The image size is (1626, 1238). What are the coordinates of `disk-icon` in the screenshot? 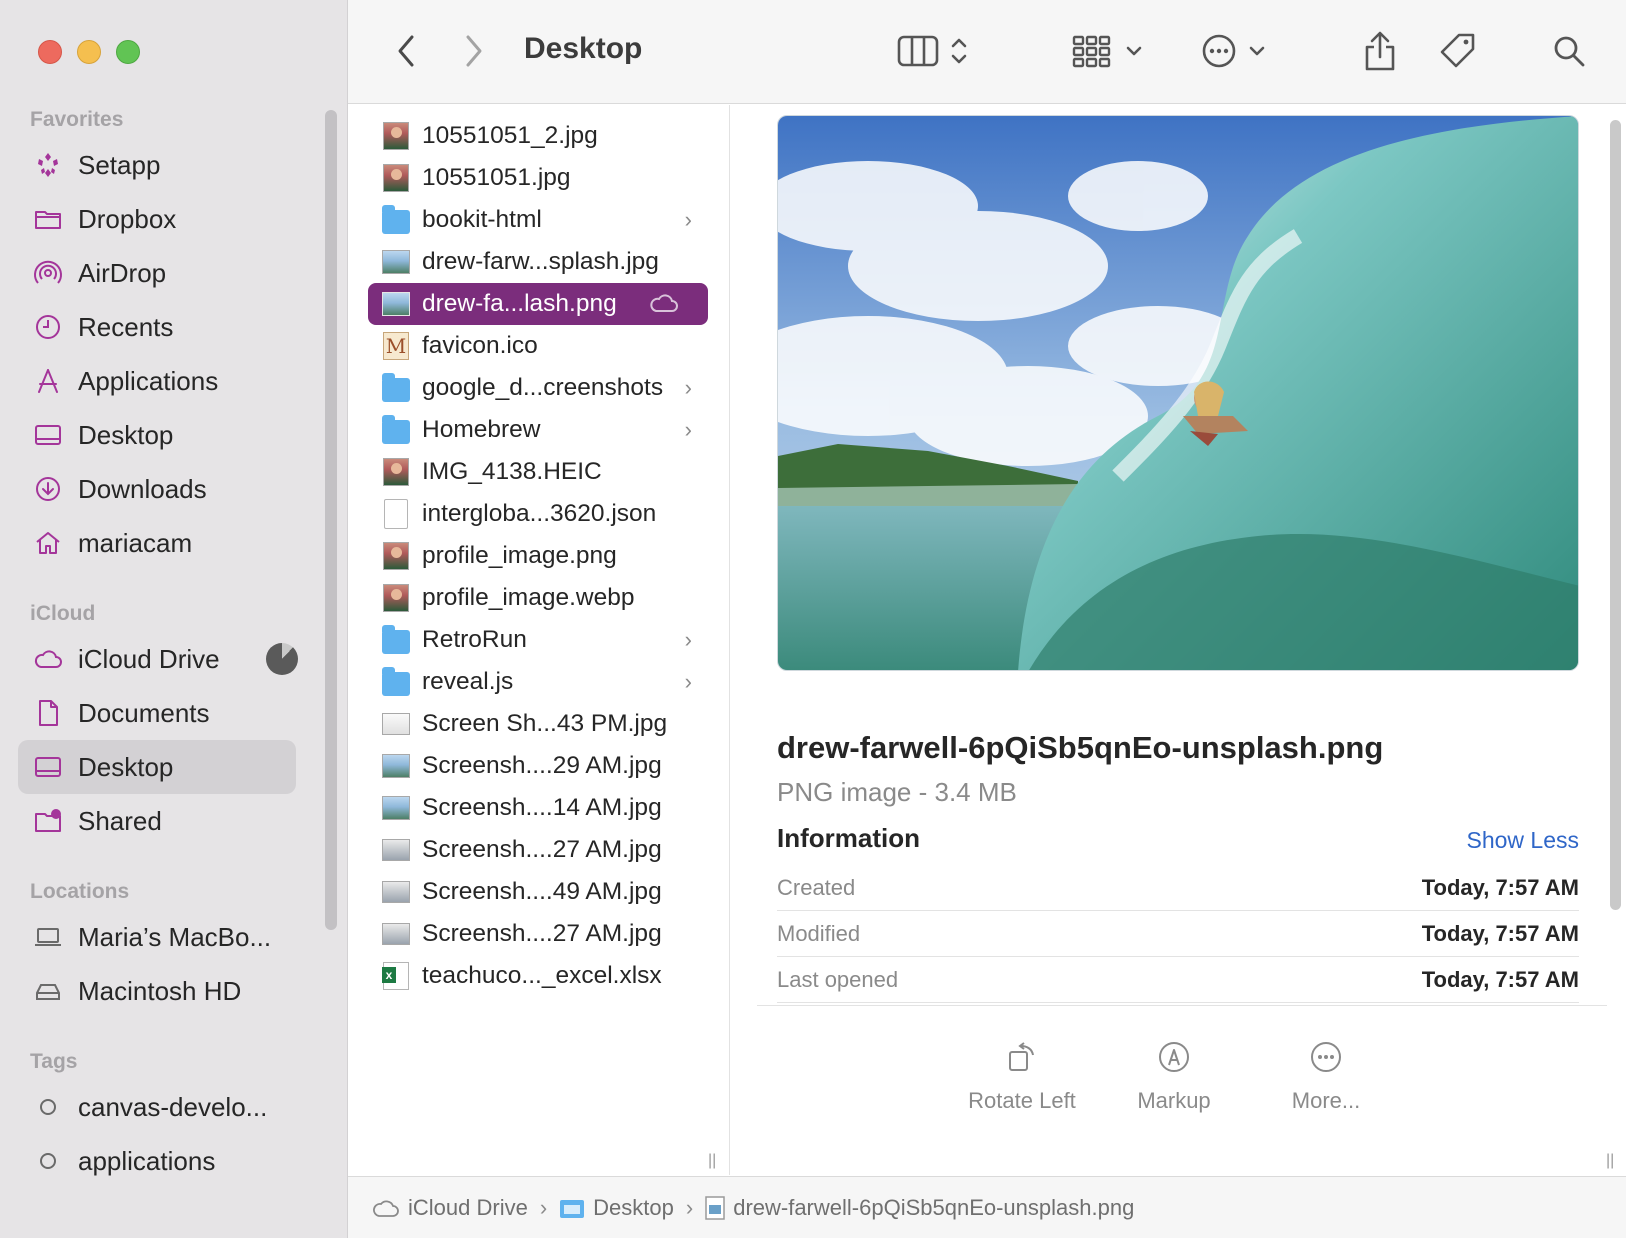 It's located at (48, 991).